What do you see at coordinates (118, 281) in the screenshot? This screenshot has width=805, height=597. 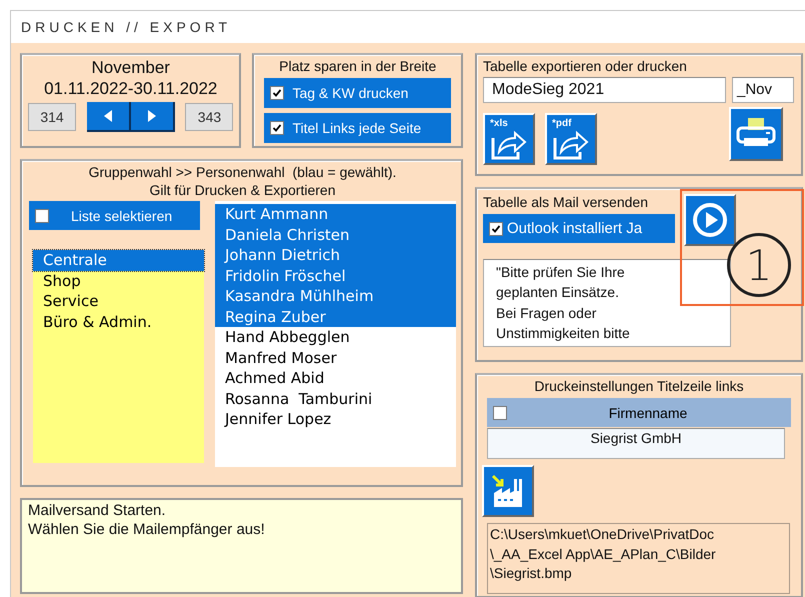 I see `group-item: Shop` at bounding box center [118, 281].